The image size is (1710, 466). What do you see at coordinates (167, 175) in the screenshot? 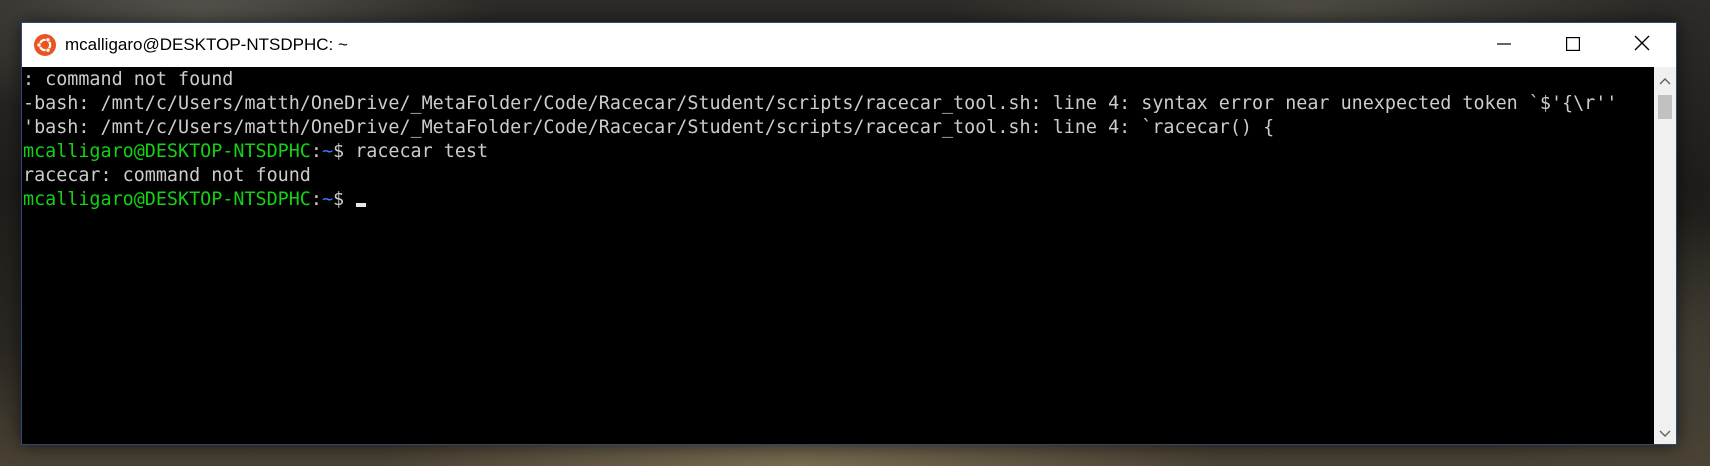
I see `terminal-line: racecar: command not found` at bounding box center [167, 175].